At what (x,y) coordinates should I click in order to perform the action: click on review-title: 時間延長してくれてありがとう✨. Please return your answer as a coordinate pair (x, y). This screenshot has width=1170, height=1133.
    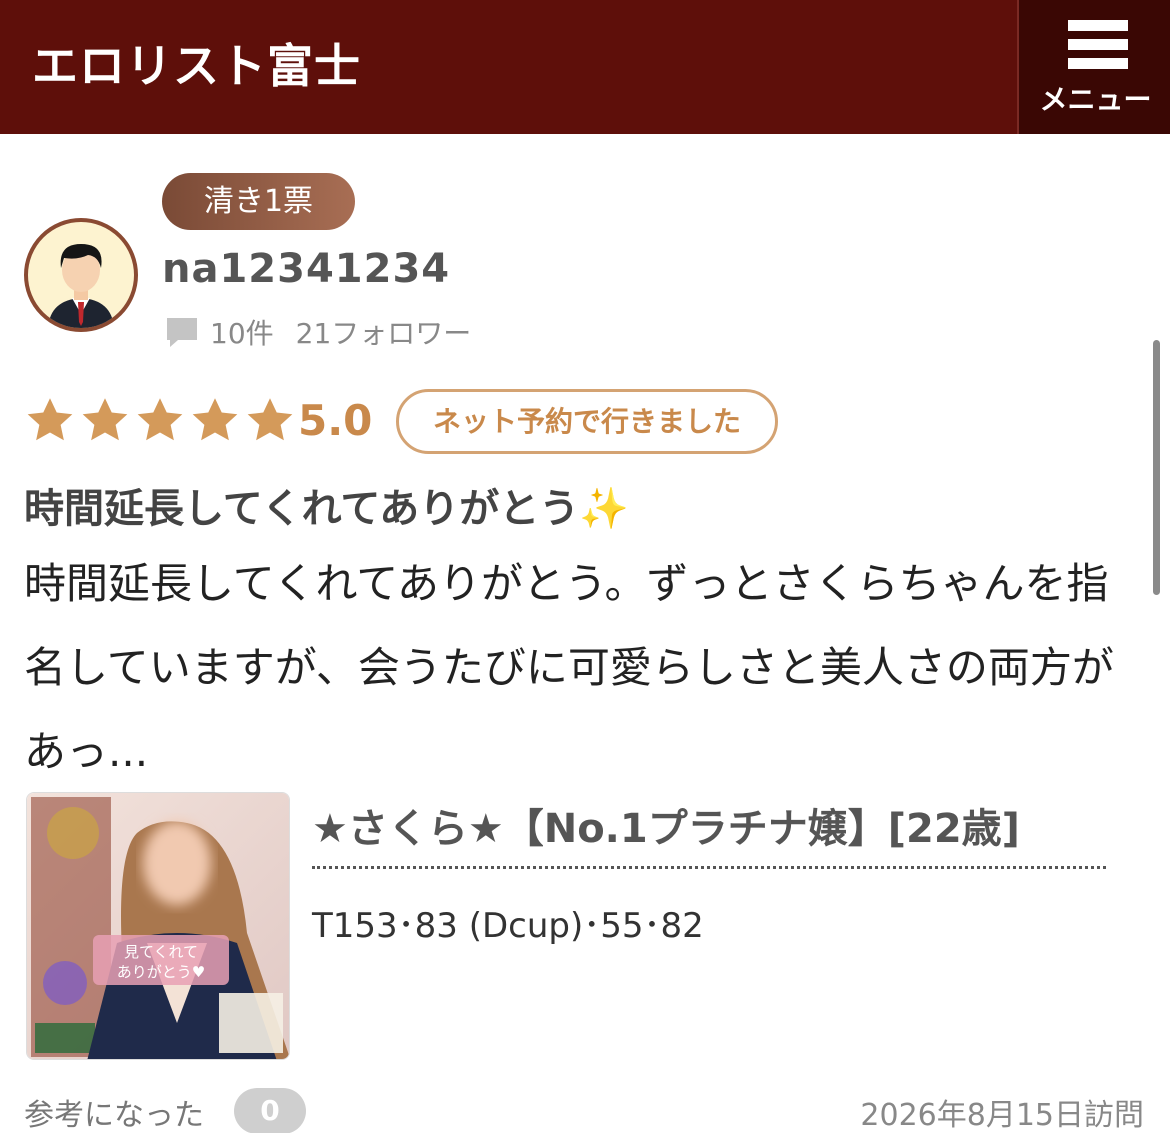
    Looking at the image, I should click on (326, 505).